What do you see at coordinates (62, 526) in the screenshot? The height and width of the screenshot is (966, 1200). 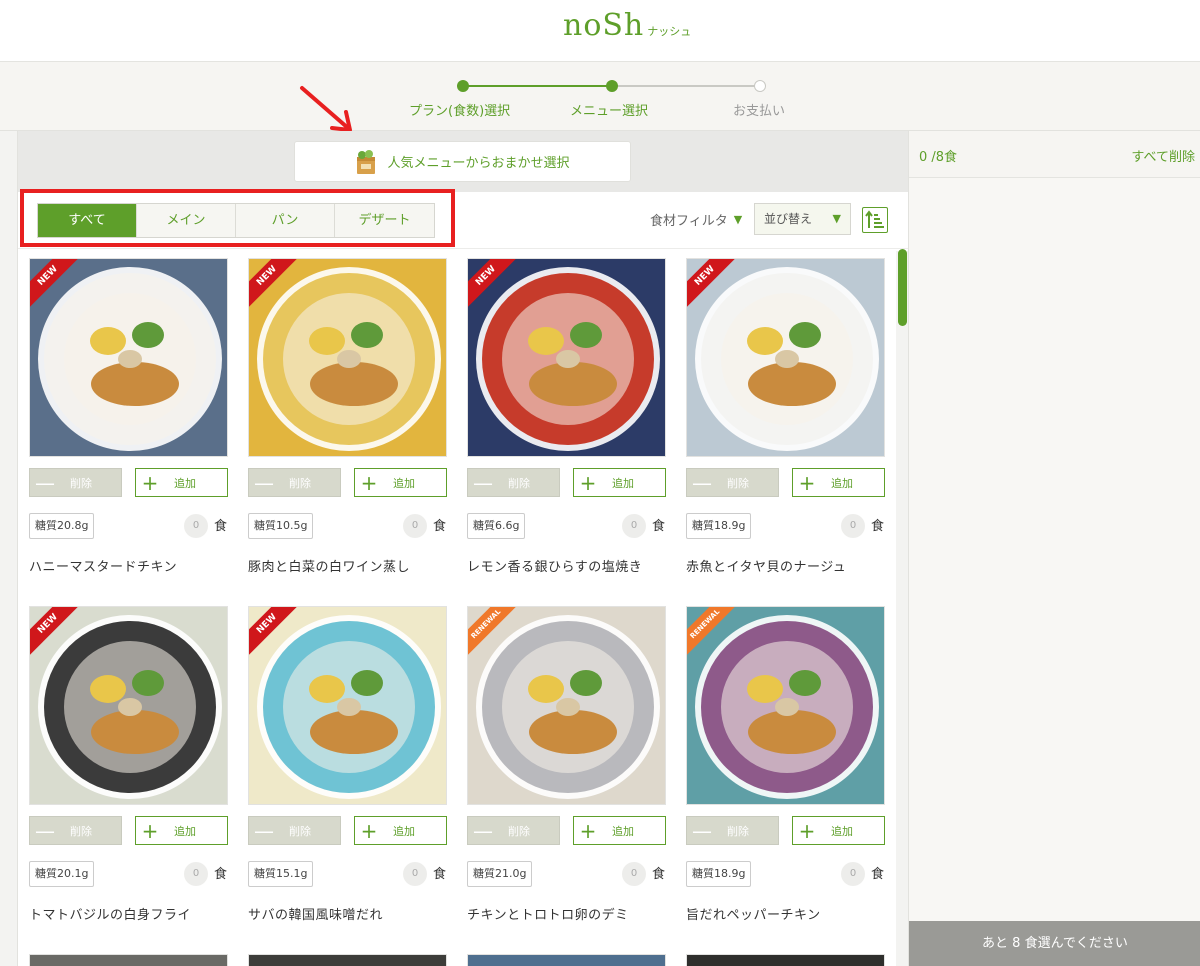 I see `carb-label: 糖質20.8g` at bounding box center [62, 526].